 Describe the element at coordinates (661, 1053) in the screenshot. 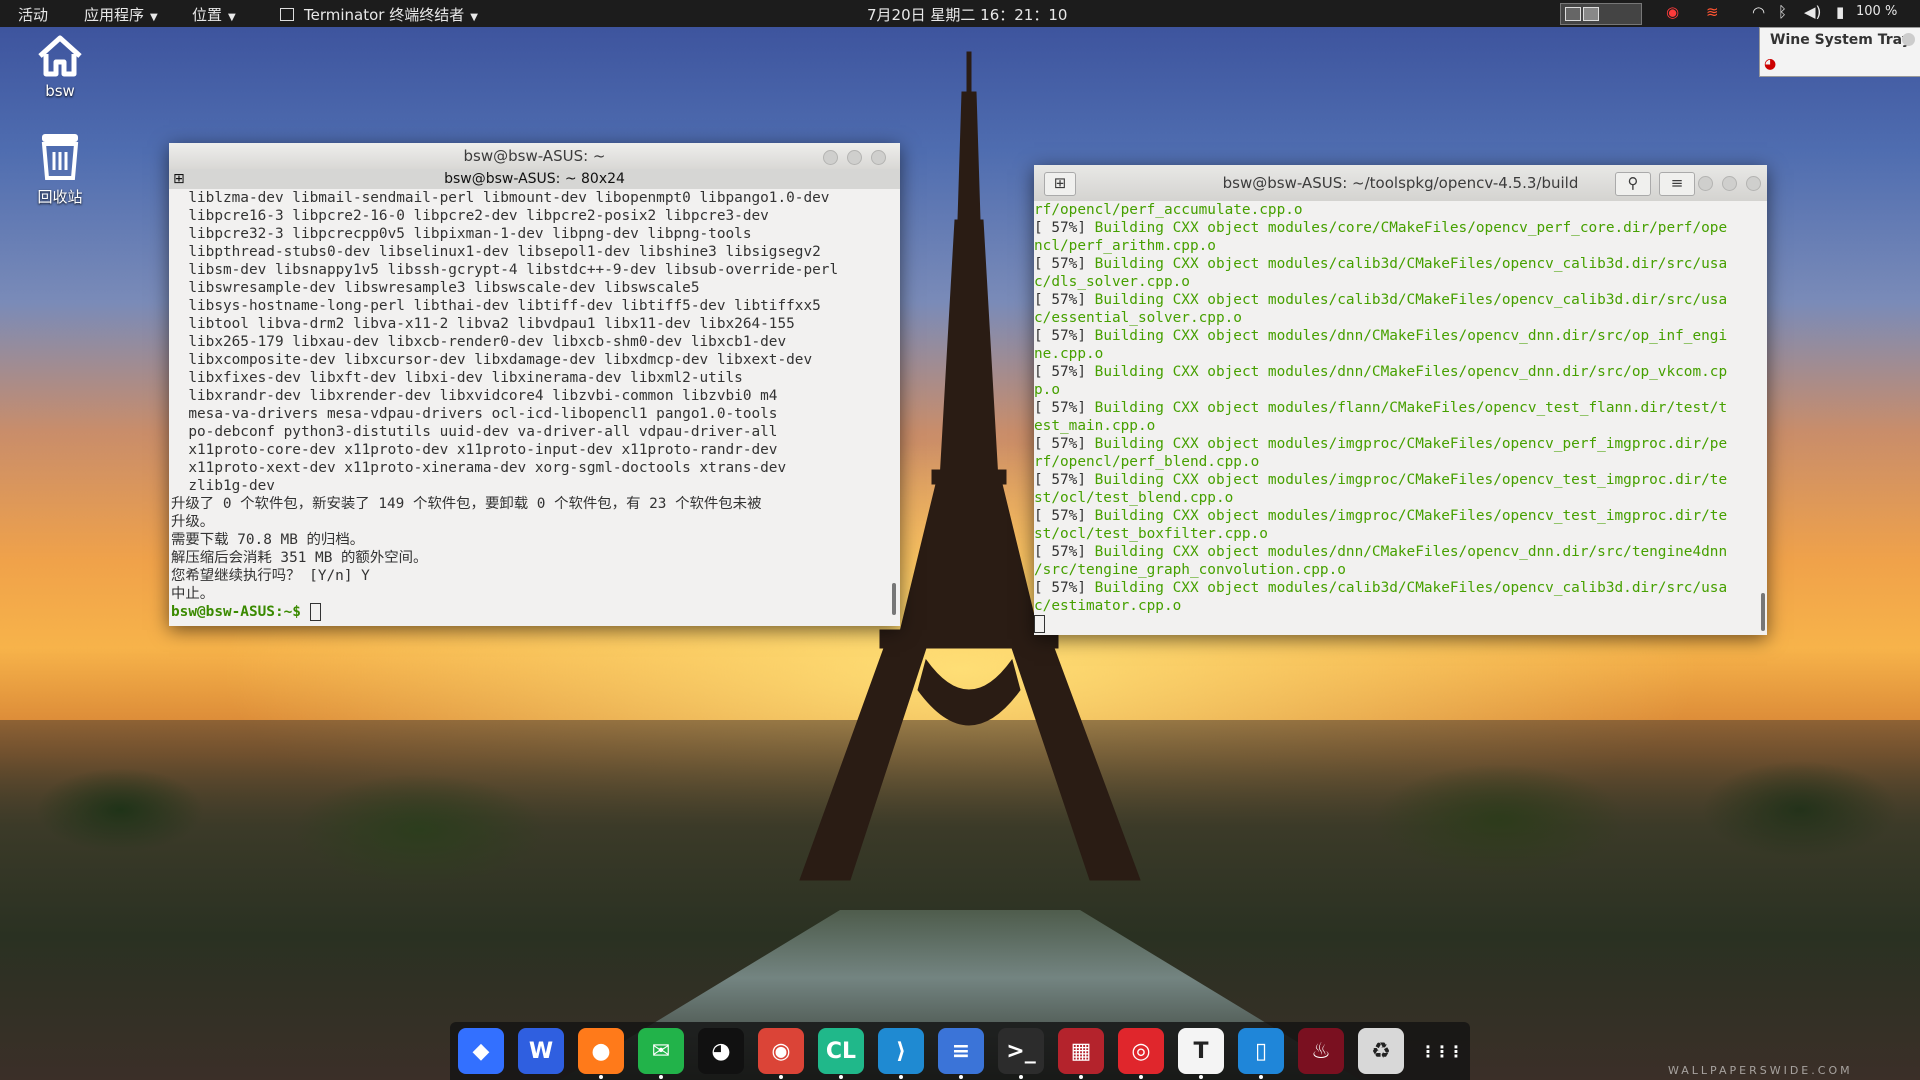

I see `wechat-icon: ✉` at that location.